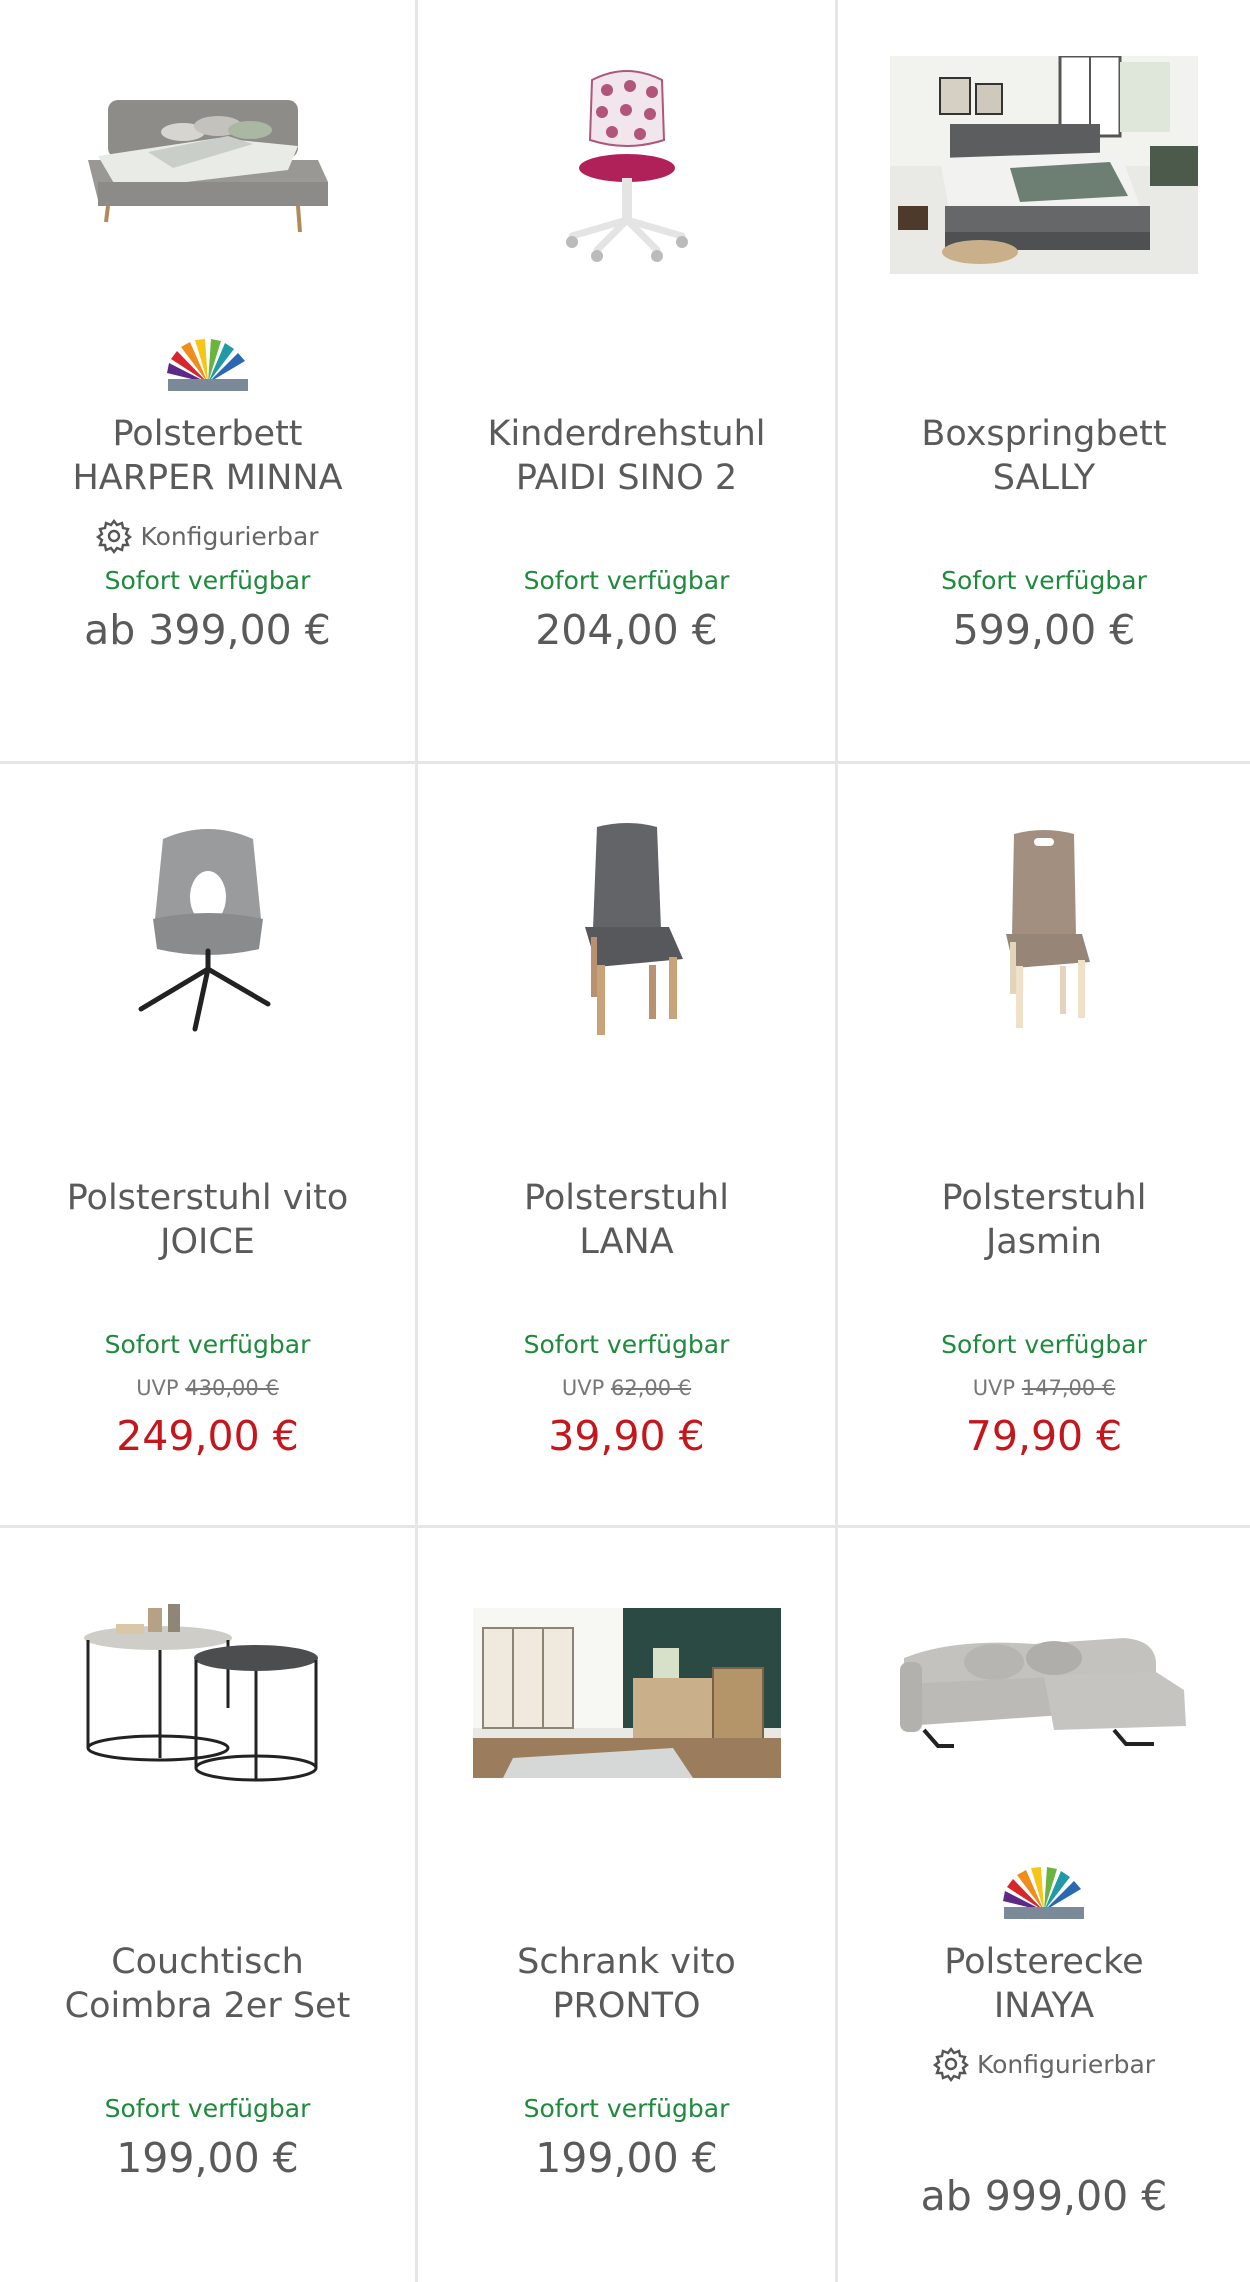 This screenshot has height=2282, width=1250. What do you see at coordinates (1044, 456) in the screenshot?
I see `product-title: Boxspringbett SALLY` at bounding box center [1044, 456].